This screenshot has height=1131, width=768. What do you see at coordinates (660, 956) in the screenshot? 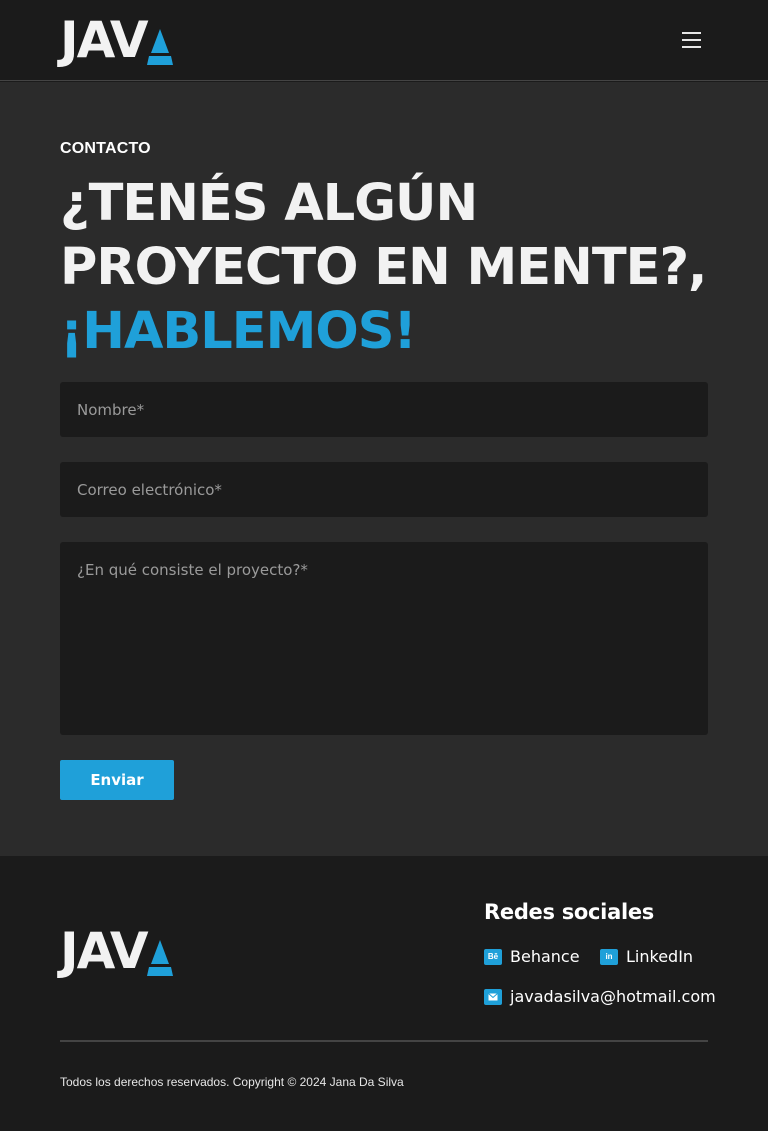
I see `linkedin-label: LinkedIn` at bounding box center [660, 956].